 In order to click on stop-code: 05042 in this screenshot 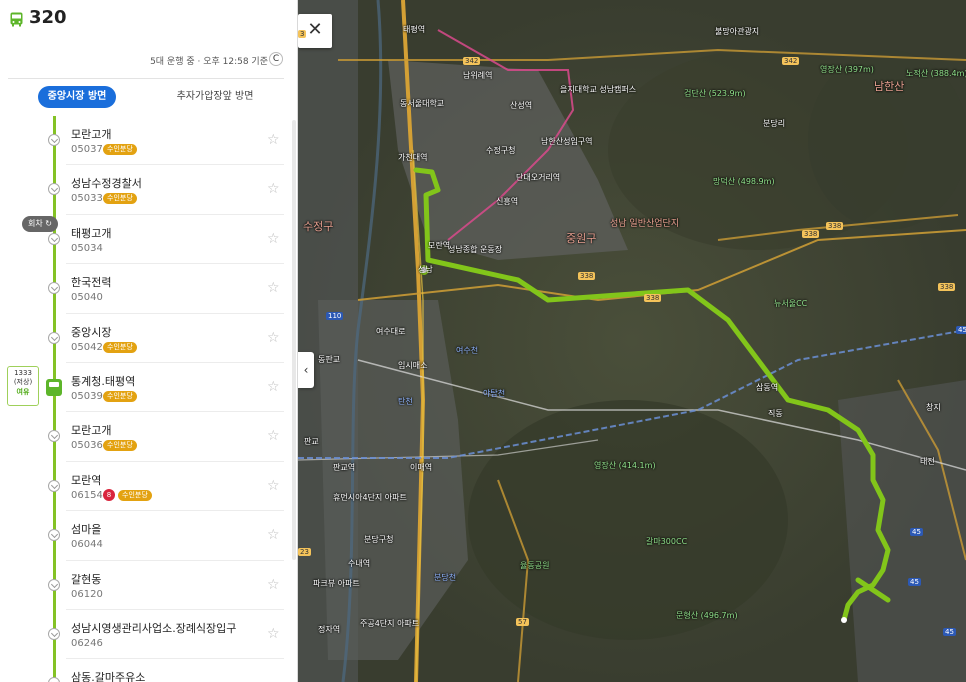, I will do `click(87, 347)`.